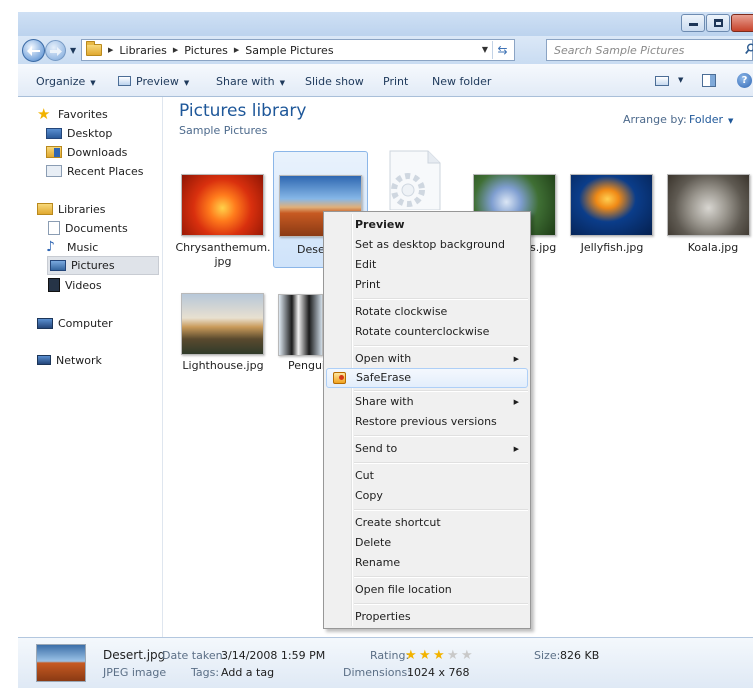  I want to click on arrange-by-dropdown: Folder ▼, so click(711, 119).